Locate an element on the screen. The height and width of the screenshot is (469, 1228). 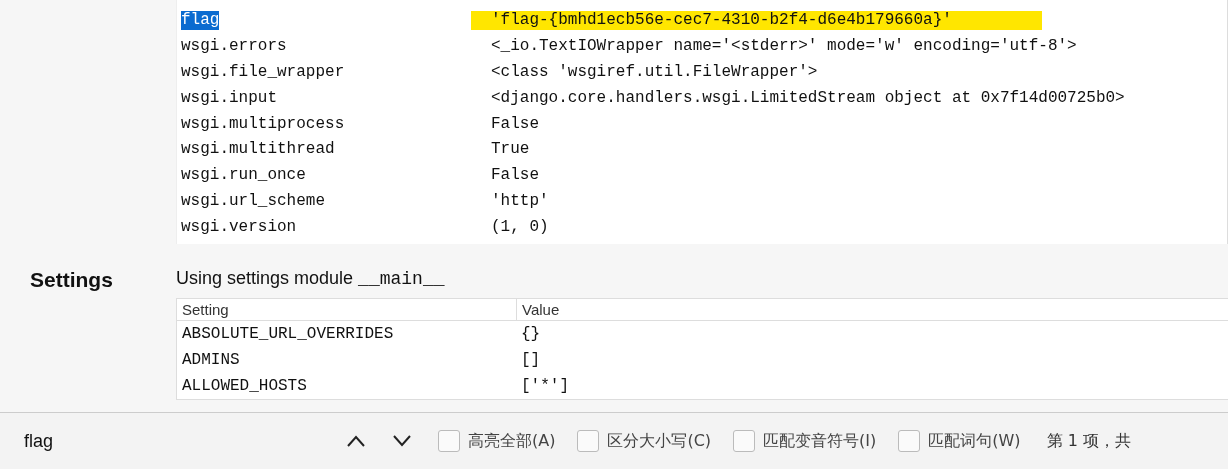
meta-value: <_io.TextIOWrapper name='<stderr>' mode='w' encoding='utf-8'> is located at coordinates (784, 47).